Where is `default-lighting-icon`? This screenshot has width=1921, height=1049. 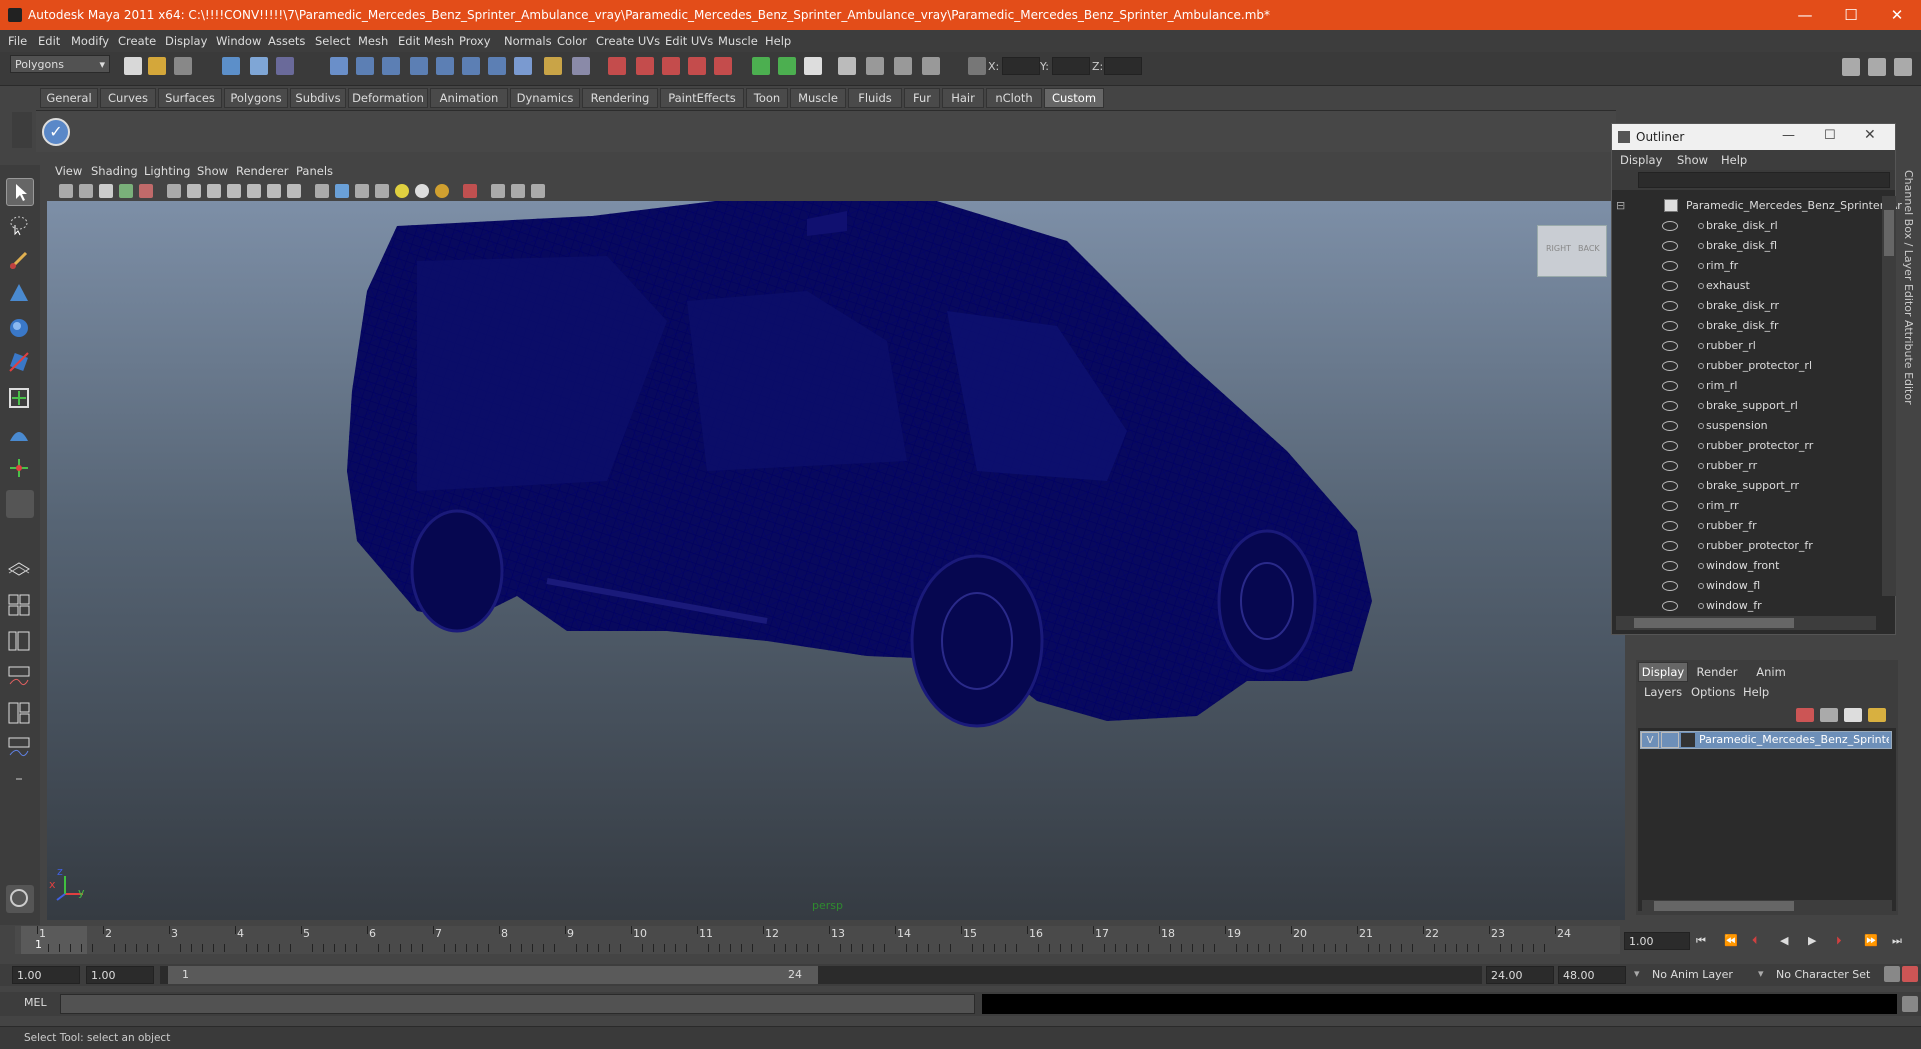 default-lighting-icon is located at coordinates (402, 191).